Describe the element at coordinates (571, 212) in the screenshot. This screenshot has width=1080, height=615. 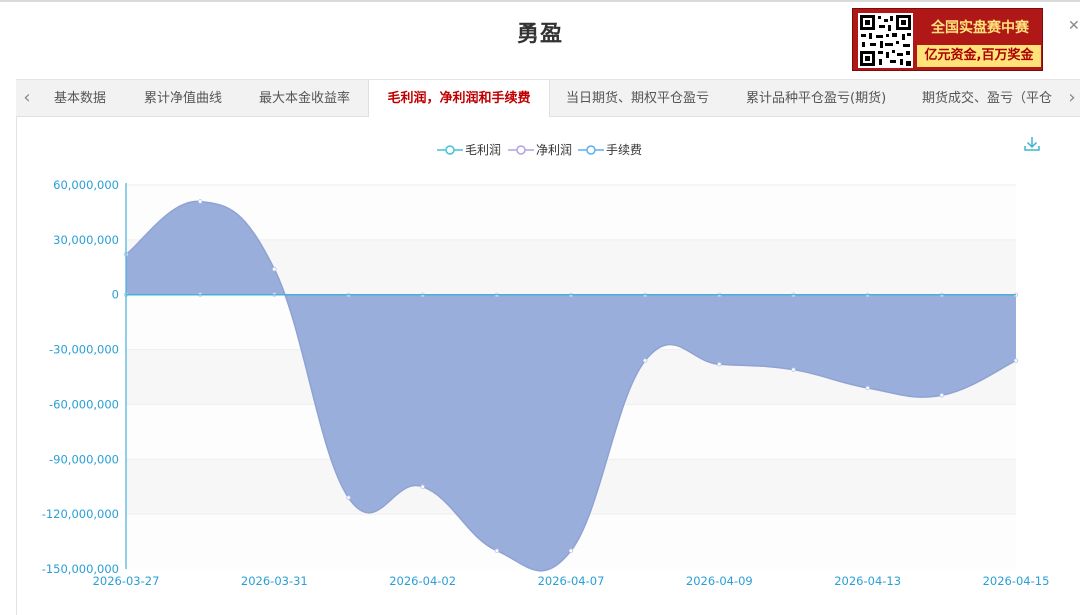
I see `grid-band` at that location.